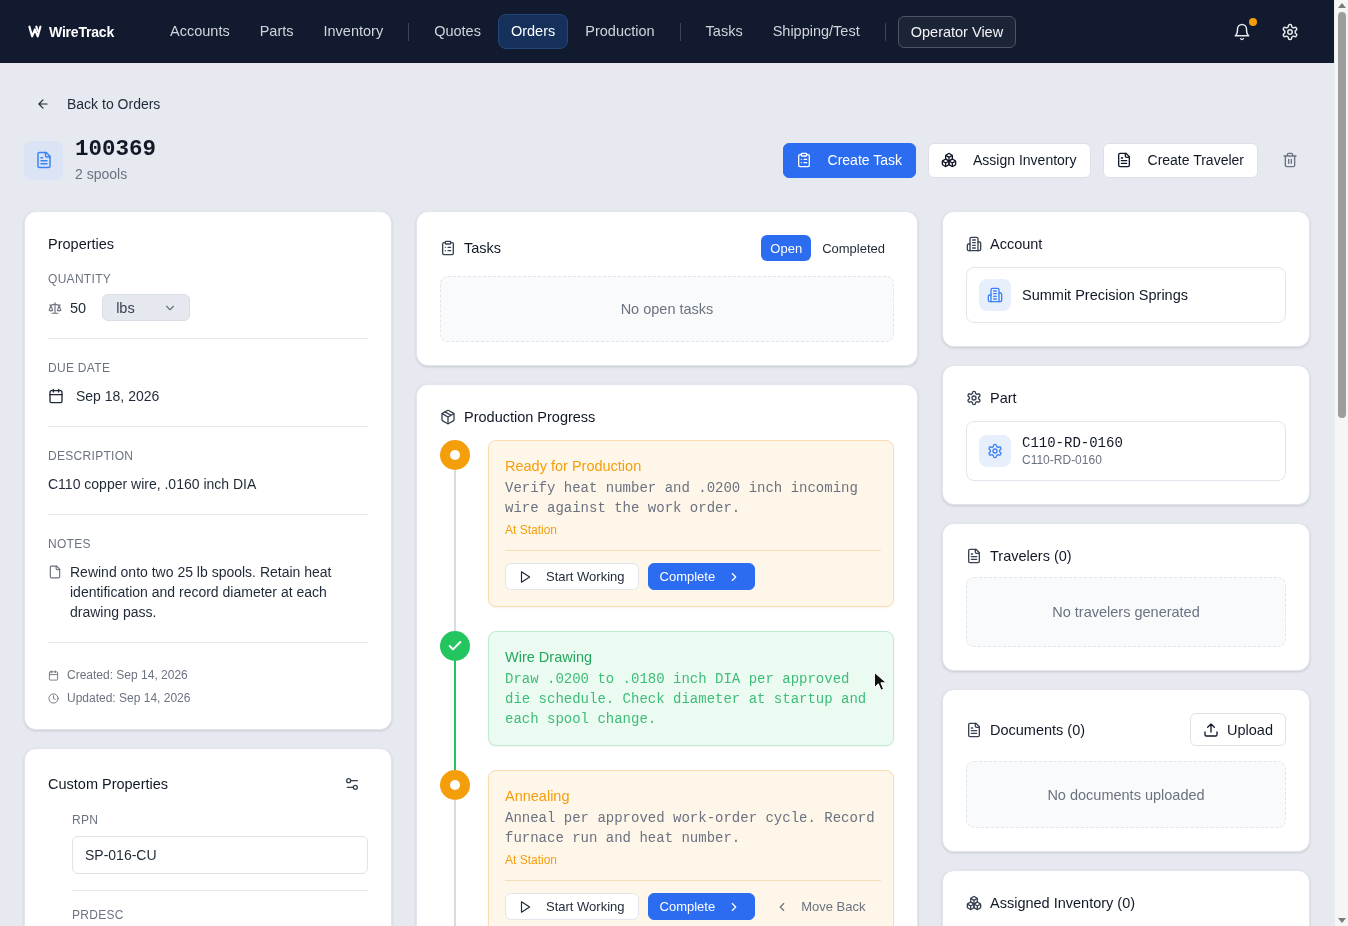  I want to click on notifications-icon, so click(1242, 31).